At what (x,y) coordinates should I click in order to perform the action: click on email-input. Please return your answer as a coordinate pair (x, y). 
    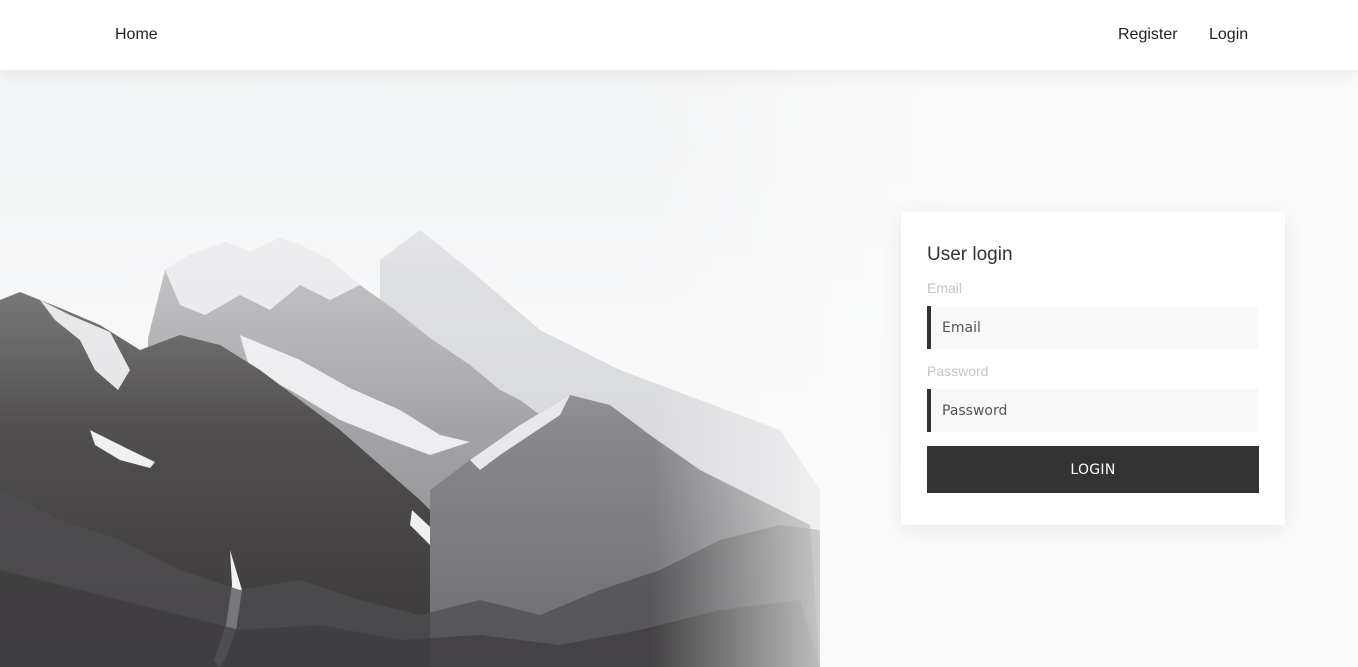
    Looking at the image, I should click on (1092, 327).